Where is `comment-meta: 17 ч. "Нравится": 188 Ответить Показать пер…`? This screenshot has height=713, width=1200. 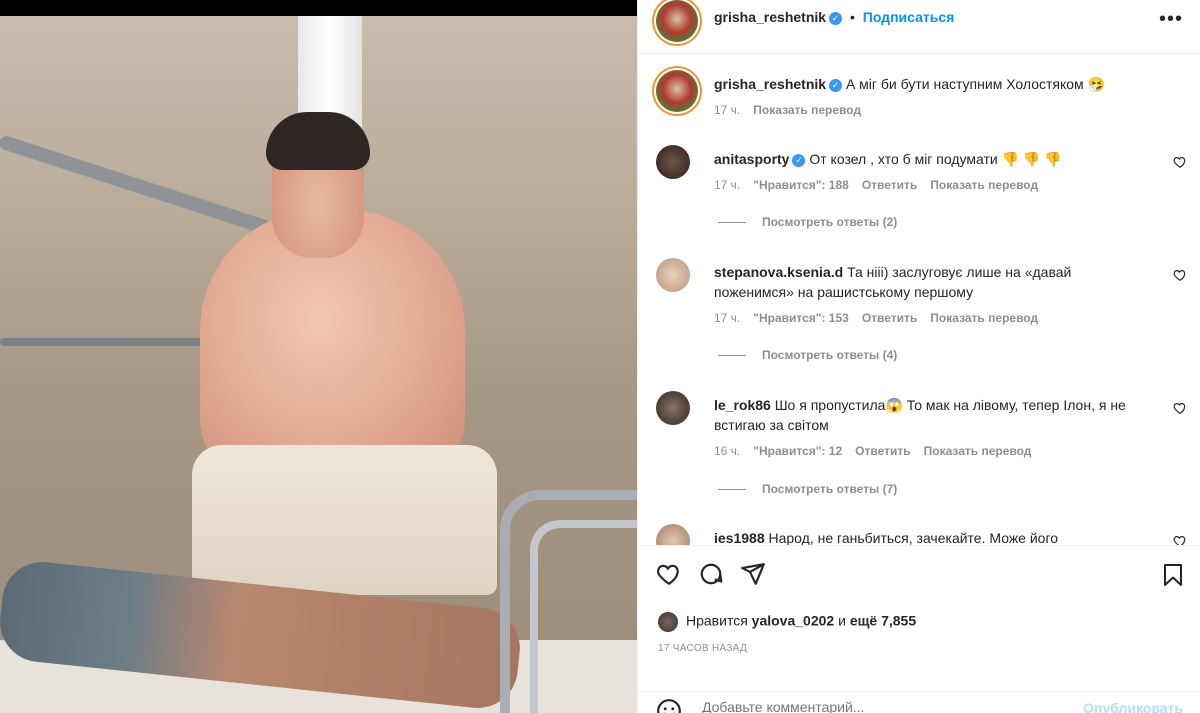 comment-meta: 17 ч. "Нравится": 188 Ответить Показать пер… is located at coordinates (882, 185).